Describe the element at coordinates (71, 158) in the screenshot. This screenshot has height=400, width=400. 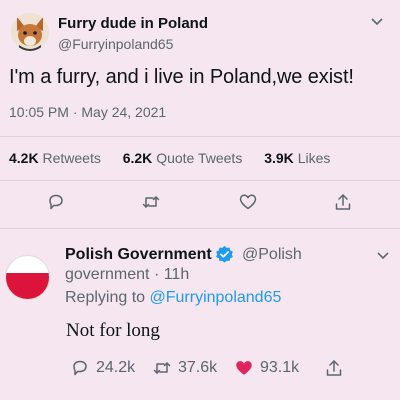
I see `retweets-label: Retweets` at that location.